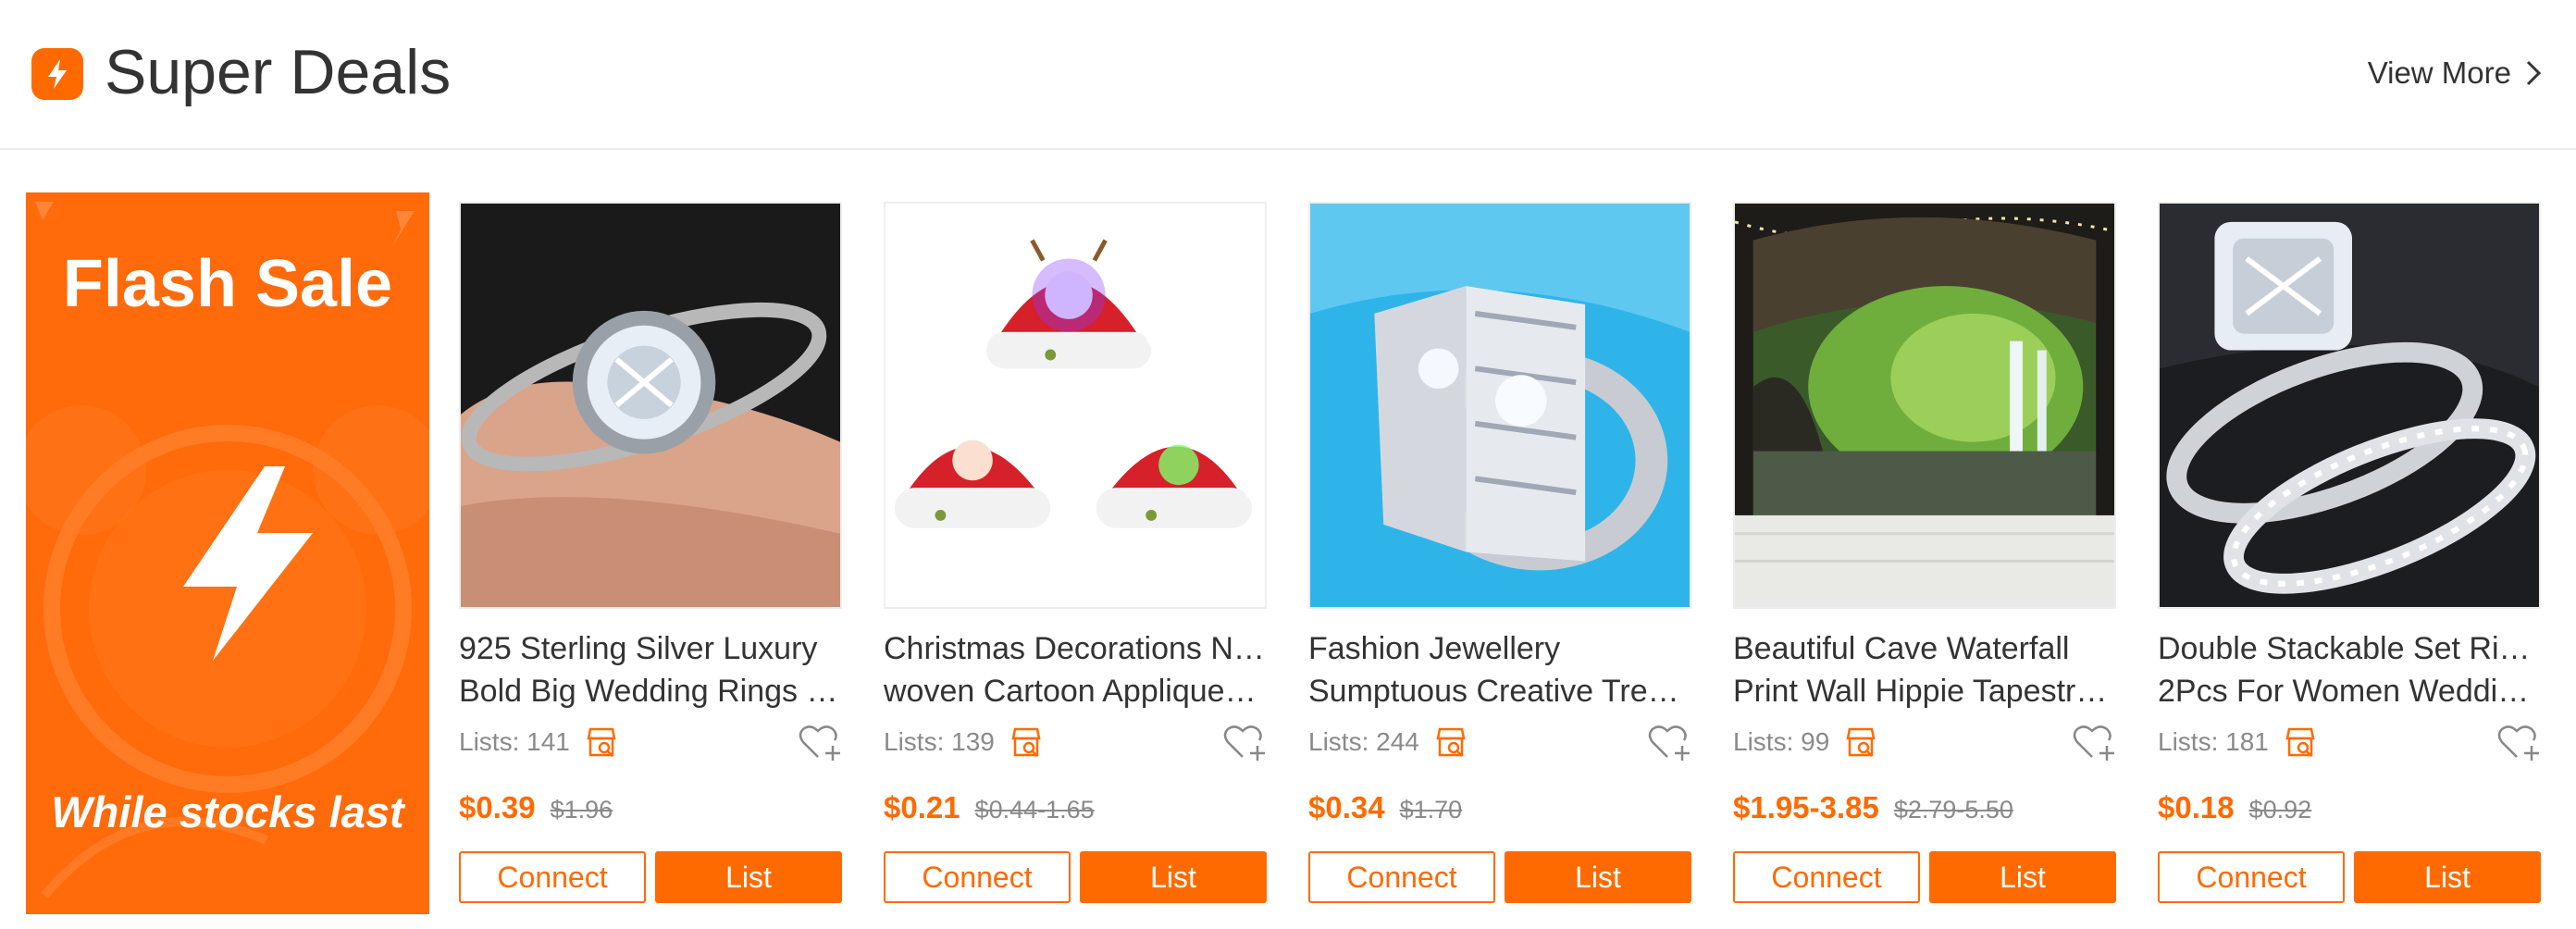 This screenshot has height=929, width=2576. What do you see at coordinates (922, 807) in the screenshot?
I see `sale-price: $0.21` at bounding box center [922, 807].